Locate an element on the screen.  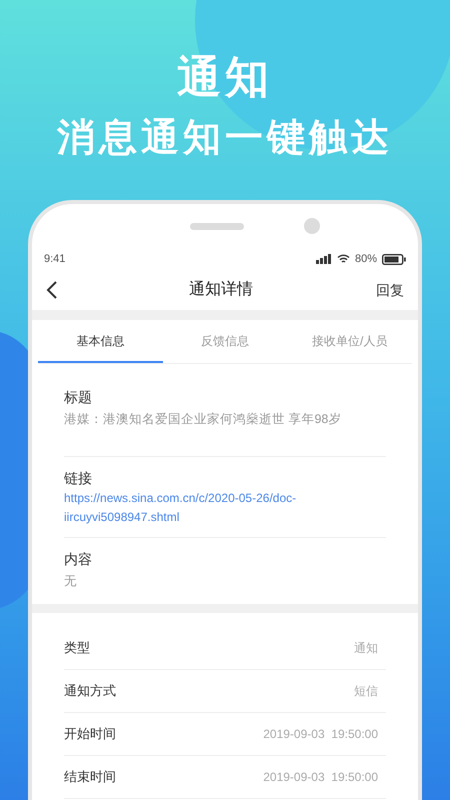
back-icon is located at coordinates (52, 290).